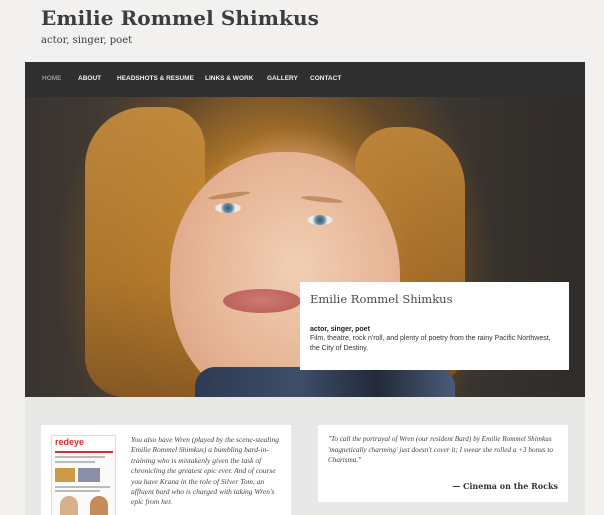 This screenshot has width=604, height=515. Describe the element at coordinates (87, 40) in the screenshot. I see `site-tagline: actor, singer, poet` at that location.